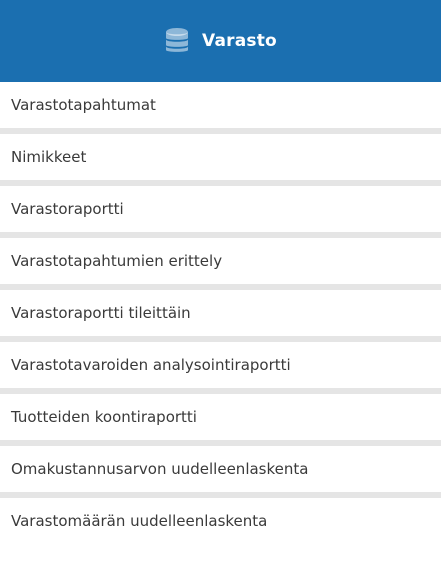 The width and height of the screenshot is (447, 568). What do you see at coordinates (220, 368) in the screenshot?
I see `menu-item-varastotavaroiden-analysointiraportti: Varastotavaroiden analysointiraportti` at bounding box center [220, 368].